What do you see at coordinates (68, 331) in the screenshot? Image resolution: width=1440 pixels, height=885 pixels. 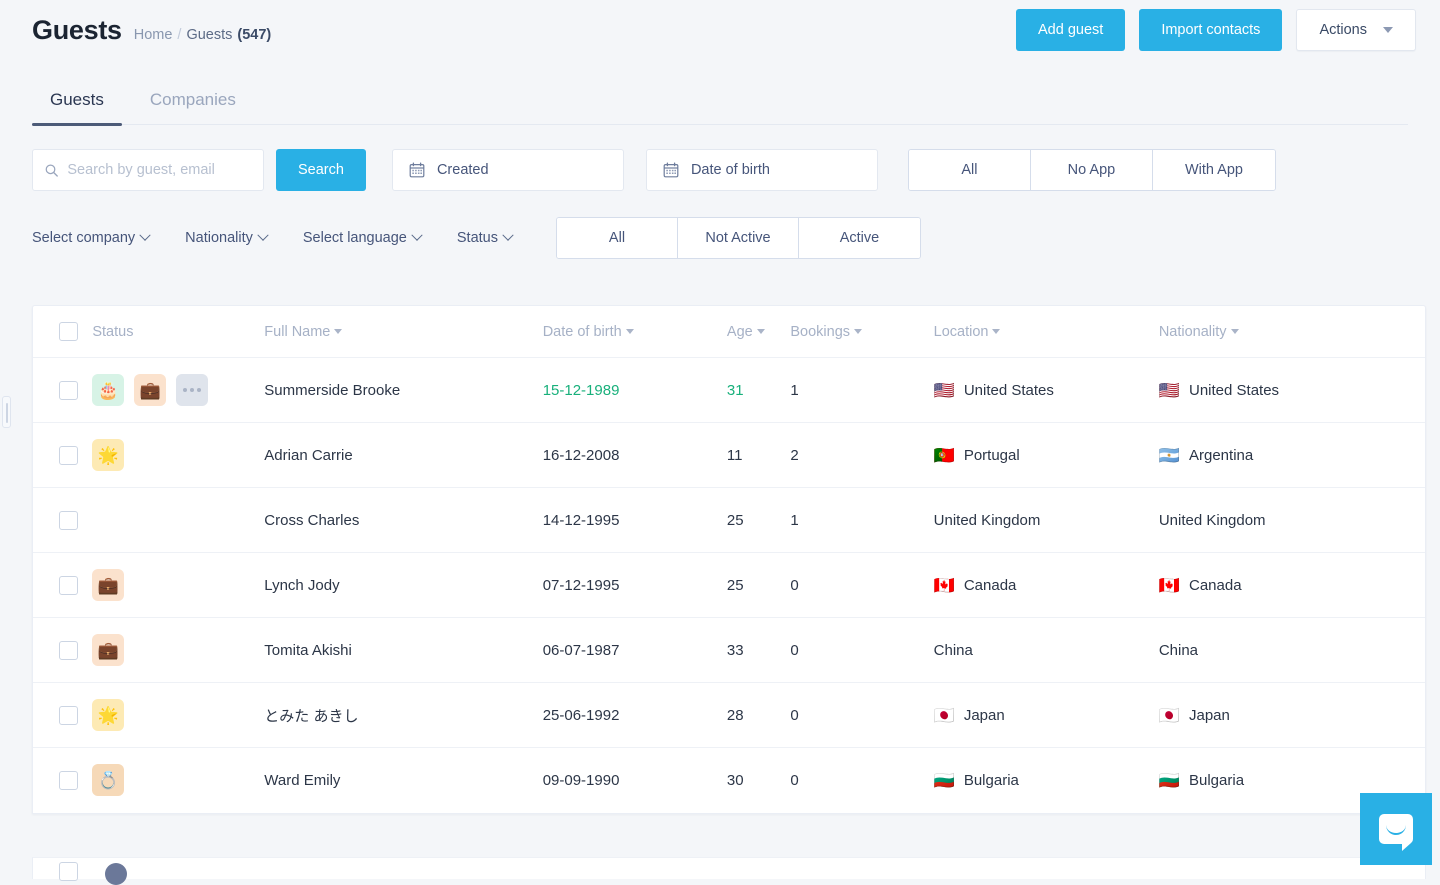 I see `select-all-checkbox` at bounding box center [68, 331].